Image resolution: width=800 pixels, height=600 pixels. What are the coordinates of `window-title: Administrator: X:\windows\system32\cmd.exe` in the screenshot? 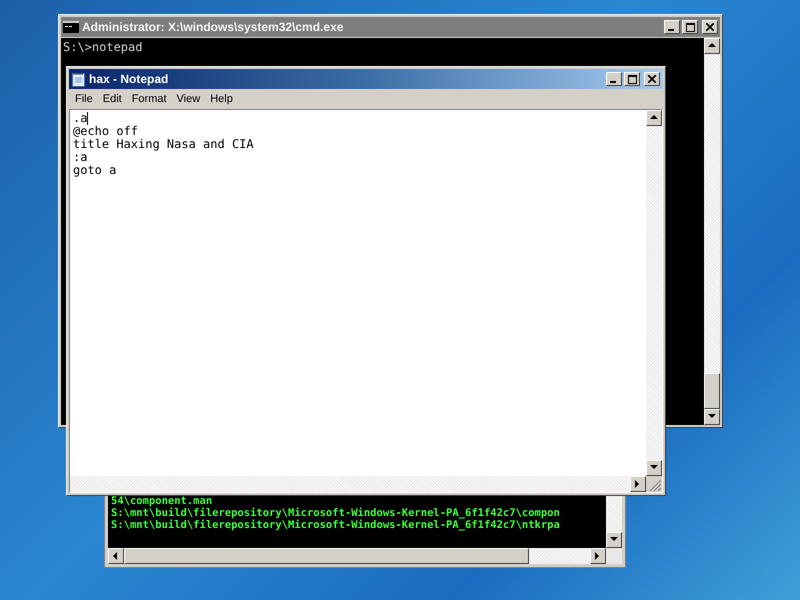 It's located at (213, 27).